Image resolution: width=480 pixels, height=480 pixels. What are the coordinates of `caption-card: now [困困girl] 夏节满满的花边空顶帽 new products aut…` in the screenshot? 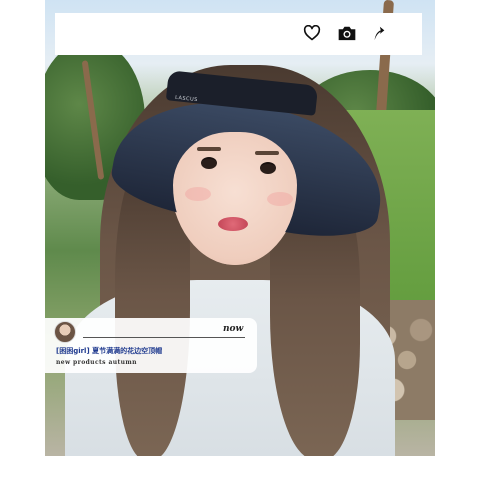 It's located at (151, 345).